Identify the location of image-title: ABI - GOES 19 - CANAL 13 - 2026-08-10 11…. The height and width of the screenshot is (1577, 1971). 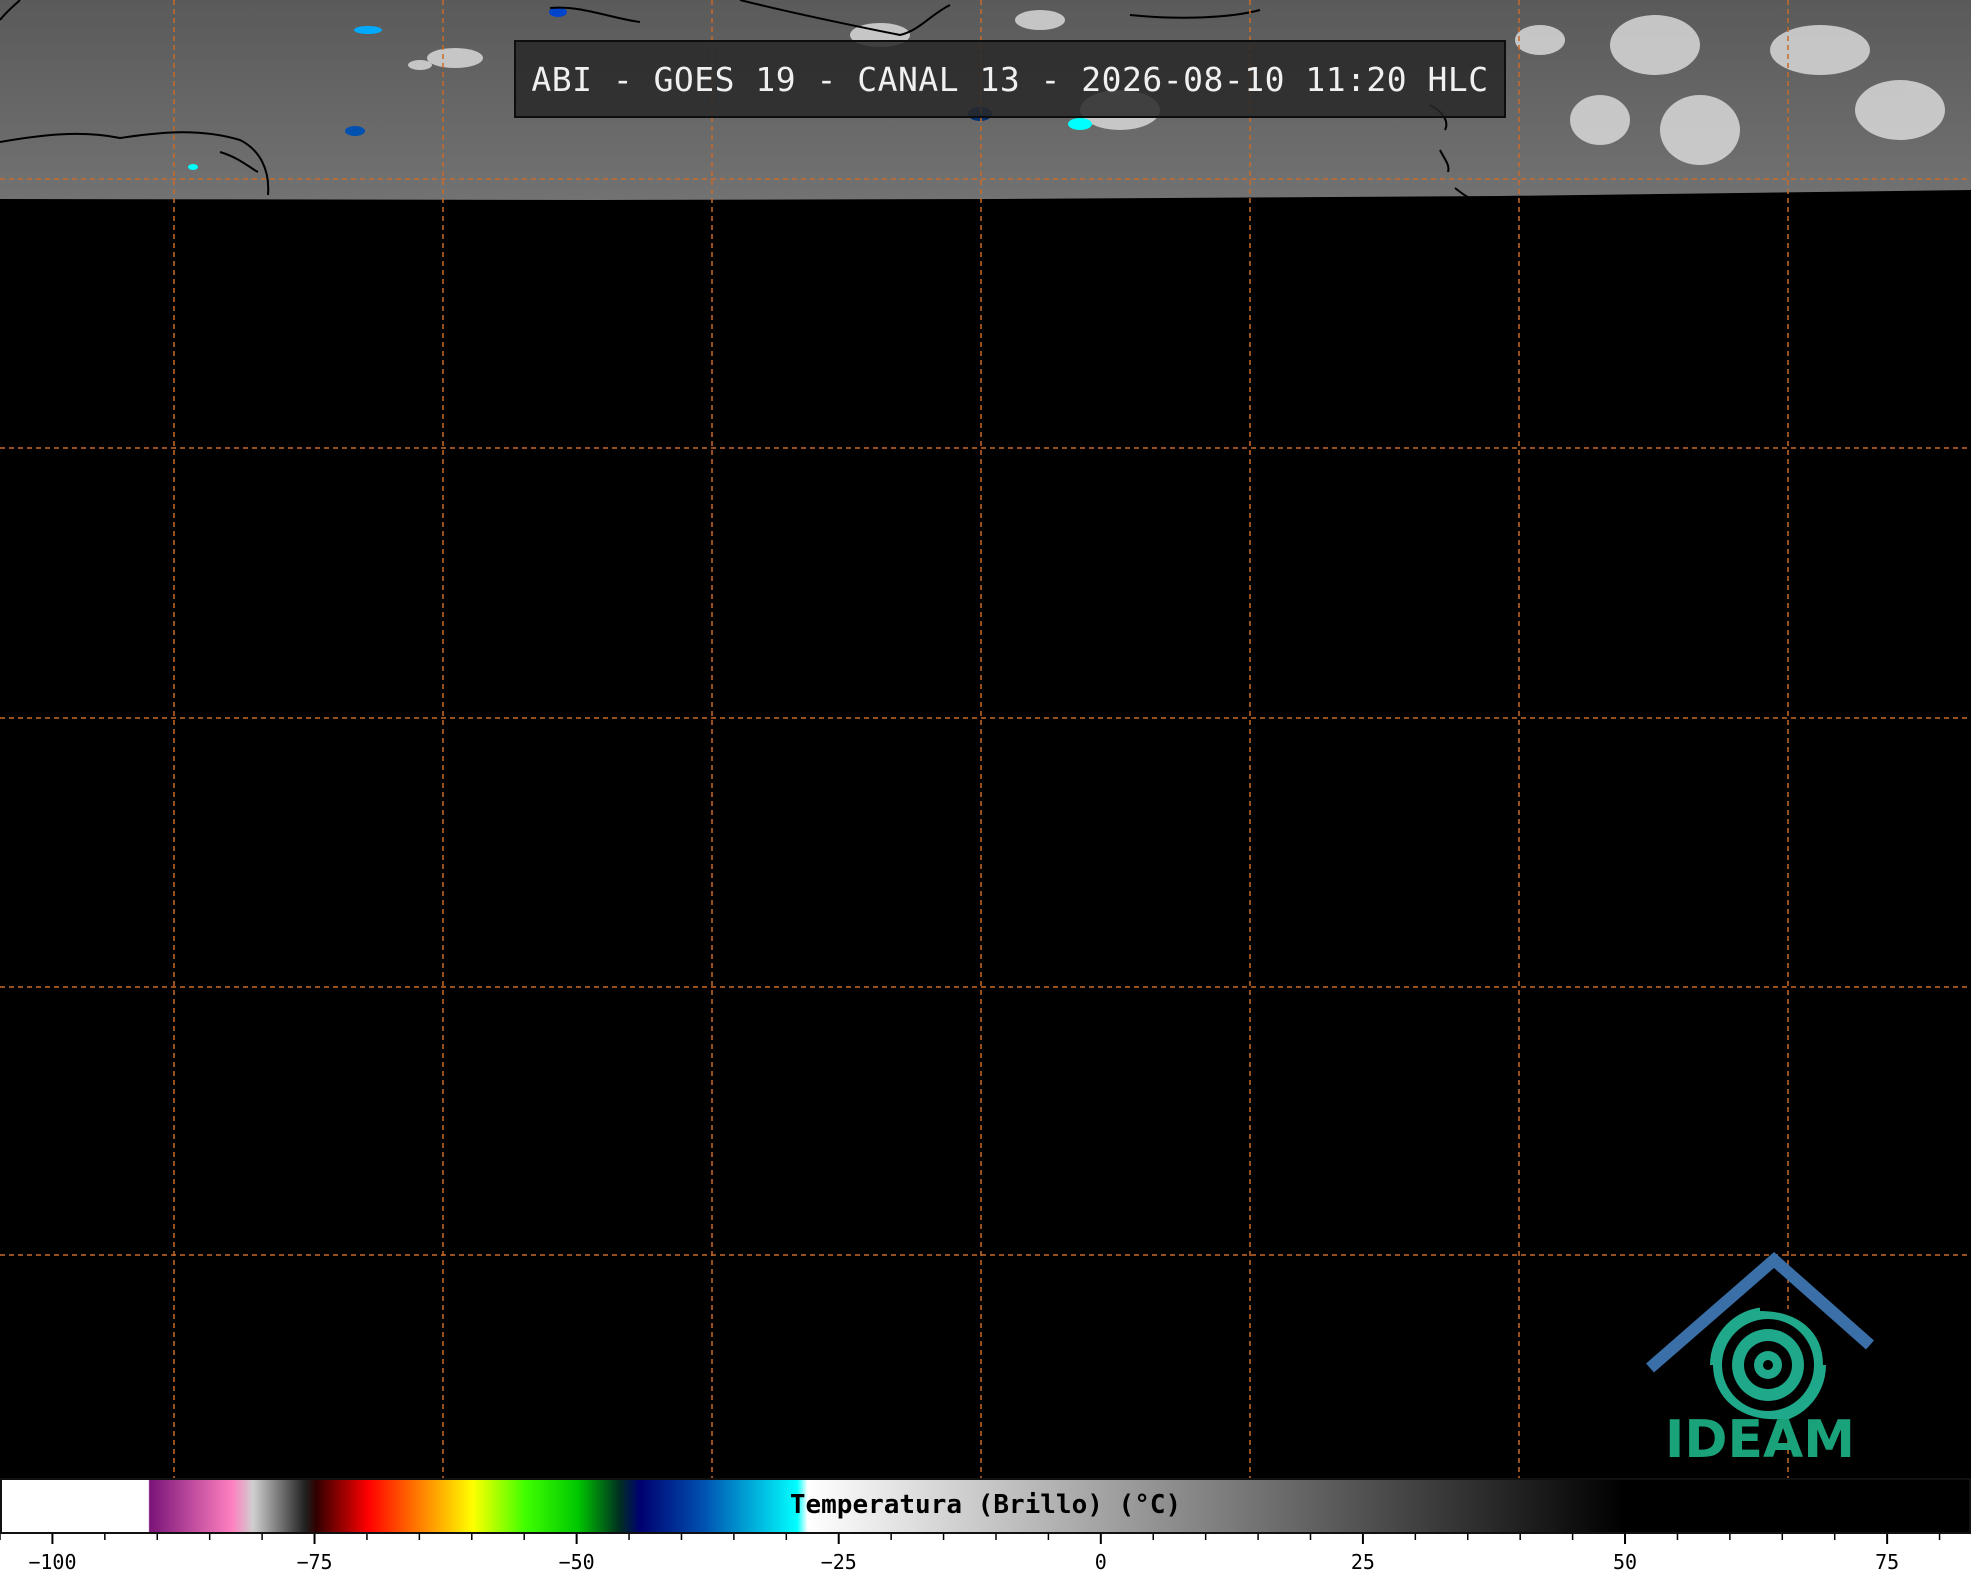
(1010, 79).